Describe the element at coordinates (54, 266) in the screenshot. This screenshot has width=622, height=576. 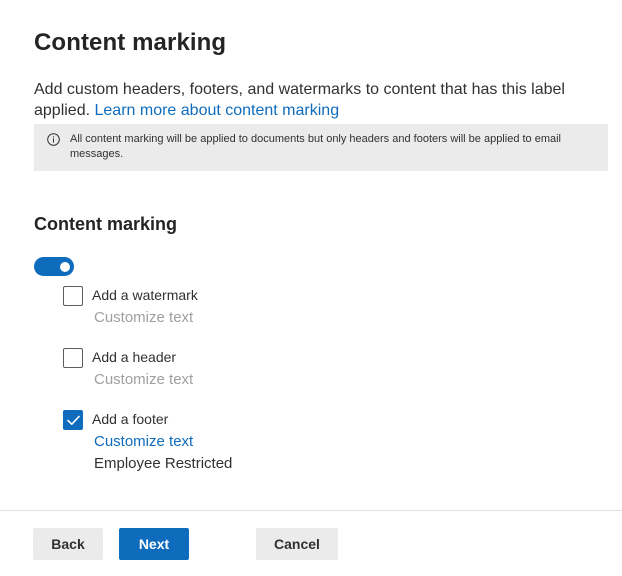
I see `content-marking-toggle` at that location.